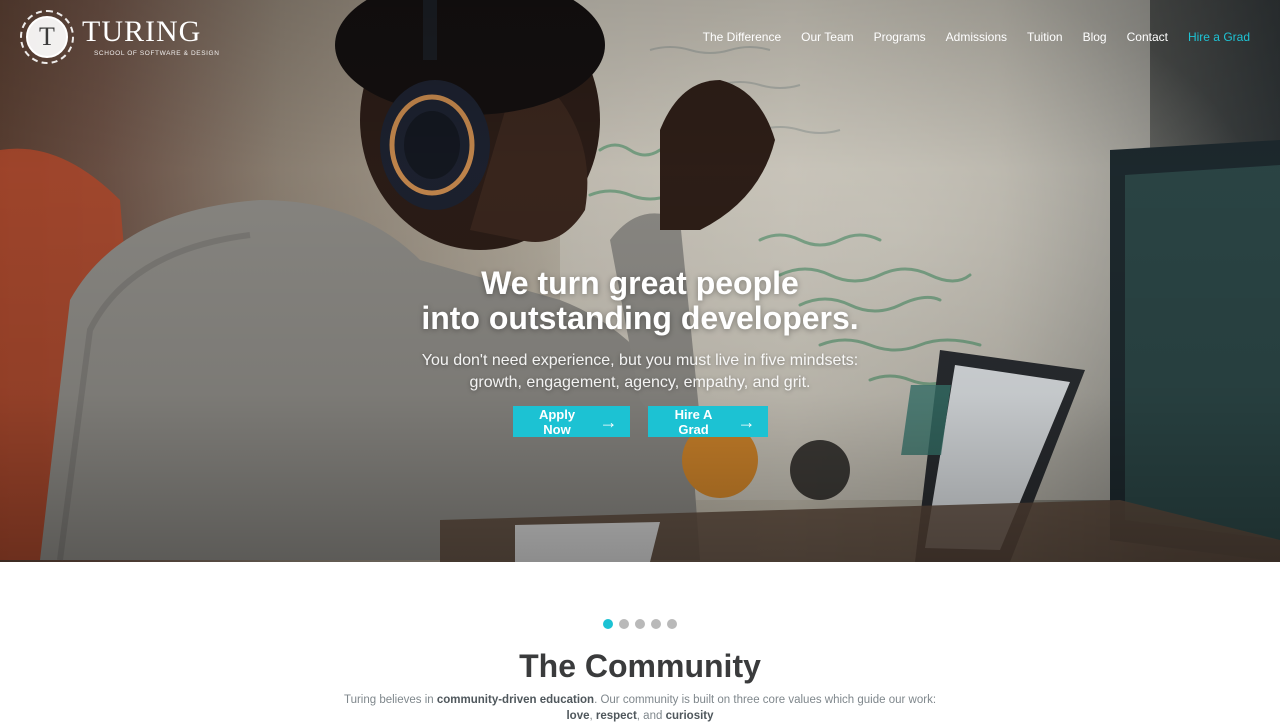  Describe the element at coordinates (1095, 37) in the screenshot. I see `nav-blog: Blog` at that location.